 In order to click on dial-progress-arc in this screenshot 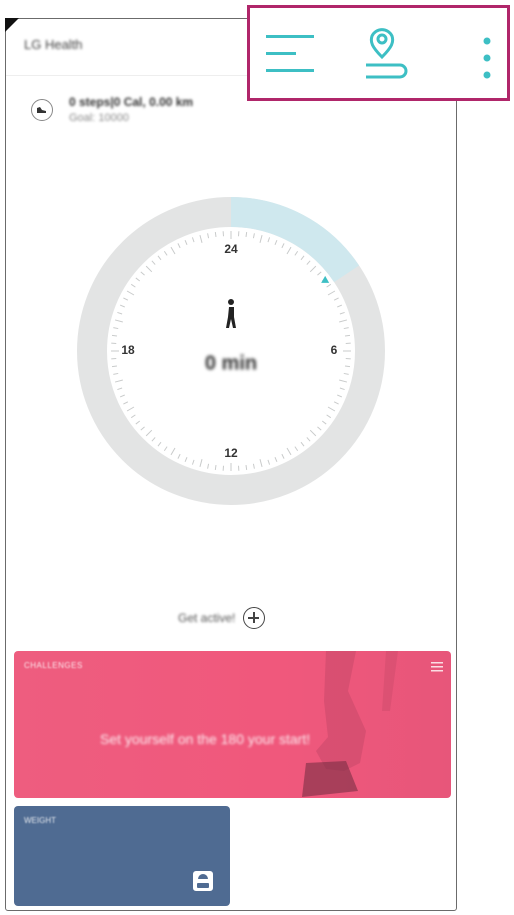, I will do `click(295, 240)`.